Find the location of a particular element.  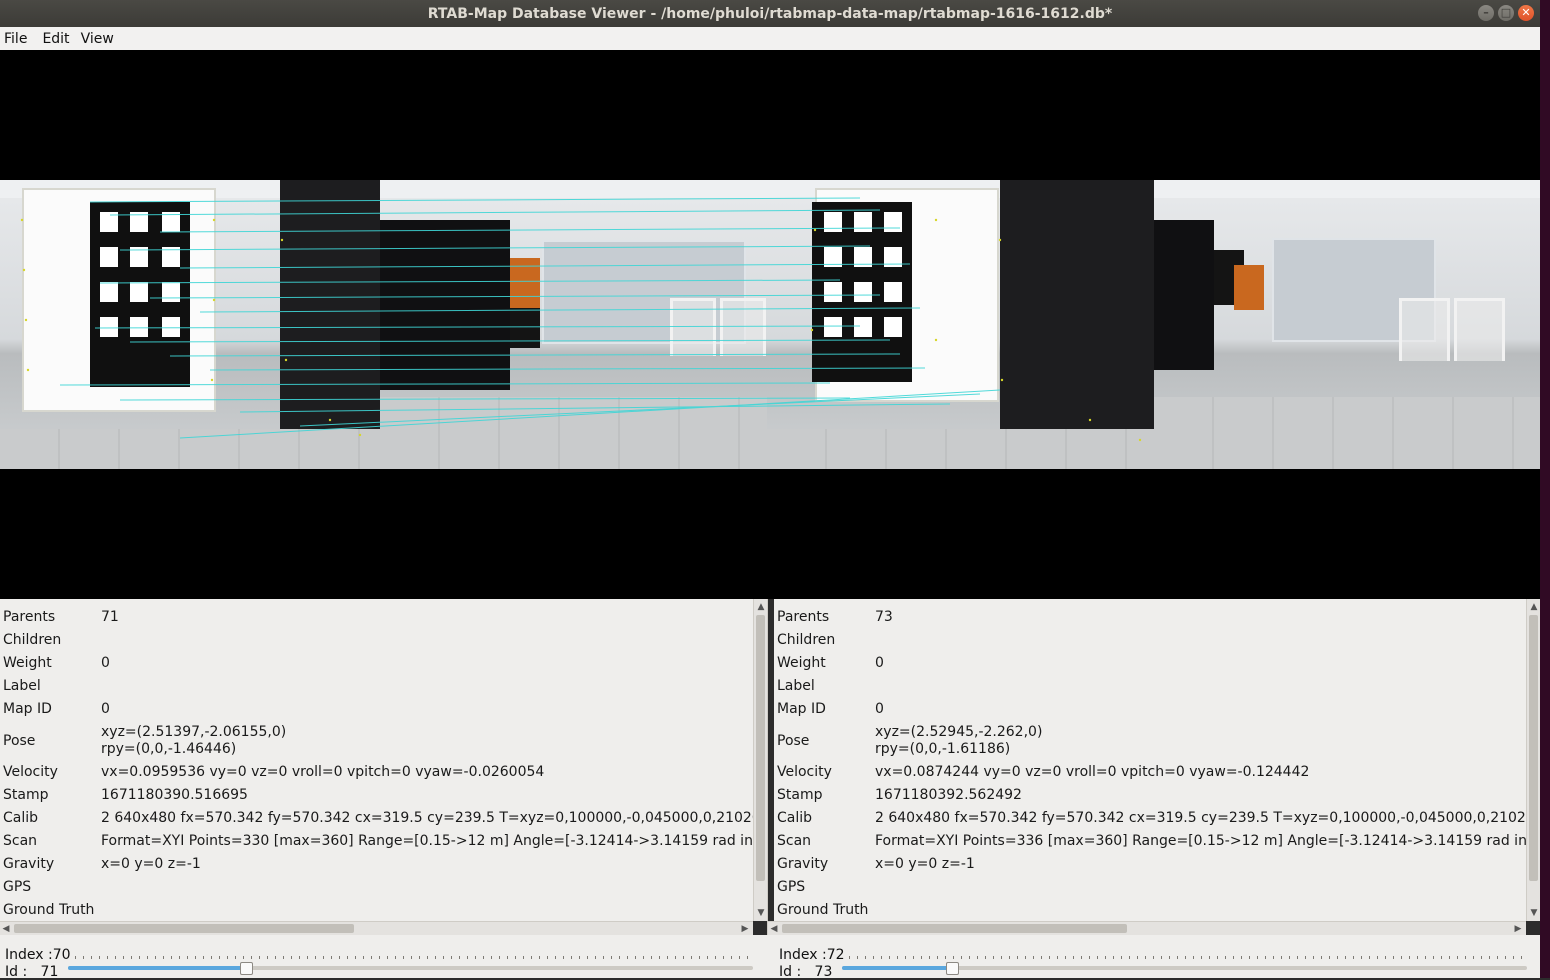

background-terminal-edge is located at coordinates (1545, 489).